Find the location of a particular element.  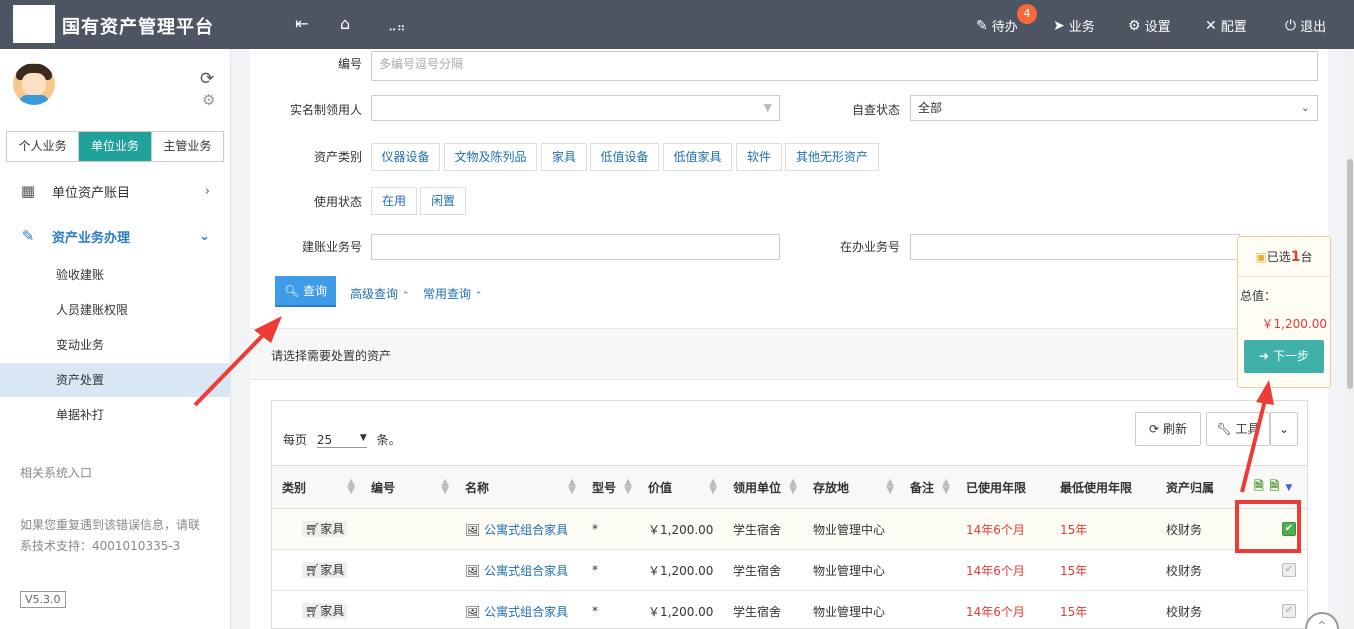

advanced-query-link: 高级查询 ⌃ is located at coordinates (379, 293).